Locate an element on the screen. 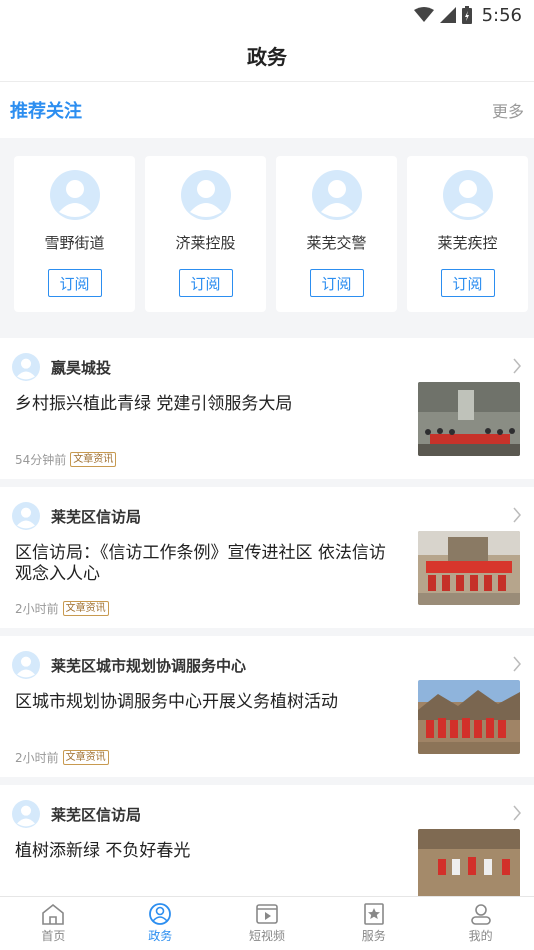 The height and width of the screenshot is (950, 534). tab-label: 政务 is located at coordinates (160, 936).